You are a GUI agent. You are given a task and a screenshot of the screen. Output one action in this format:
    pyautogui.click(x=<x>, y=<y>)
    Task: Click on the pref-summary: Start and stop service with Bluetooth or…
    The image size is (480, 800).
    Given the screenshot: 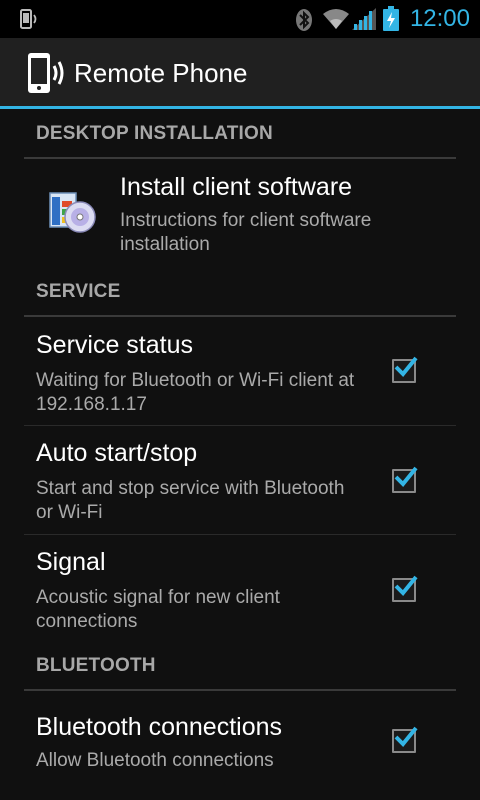 What is the action you would take?
    pyautogui.click(x=190, y=500)
    